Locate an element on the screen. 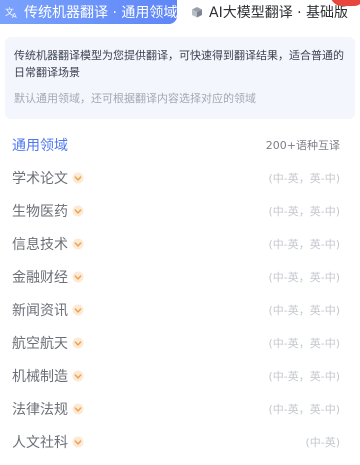 The width and height of the screenshot is (360, 465). domain-row: 信息技术 (中-英，英-中) is located at coordinates (180, 243).